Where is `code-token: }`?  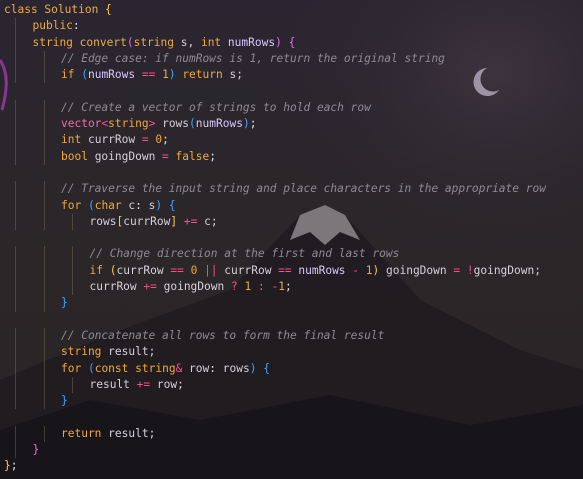 code-token: } is located at coordinates (7, 466).